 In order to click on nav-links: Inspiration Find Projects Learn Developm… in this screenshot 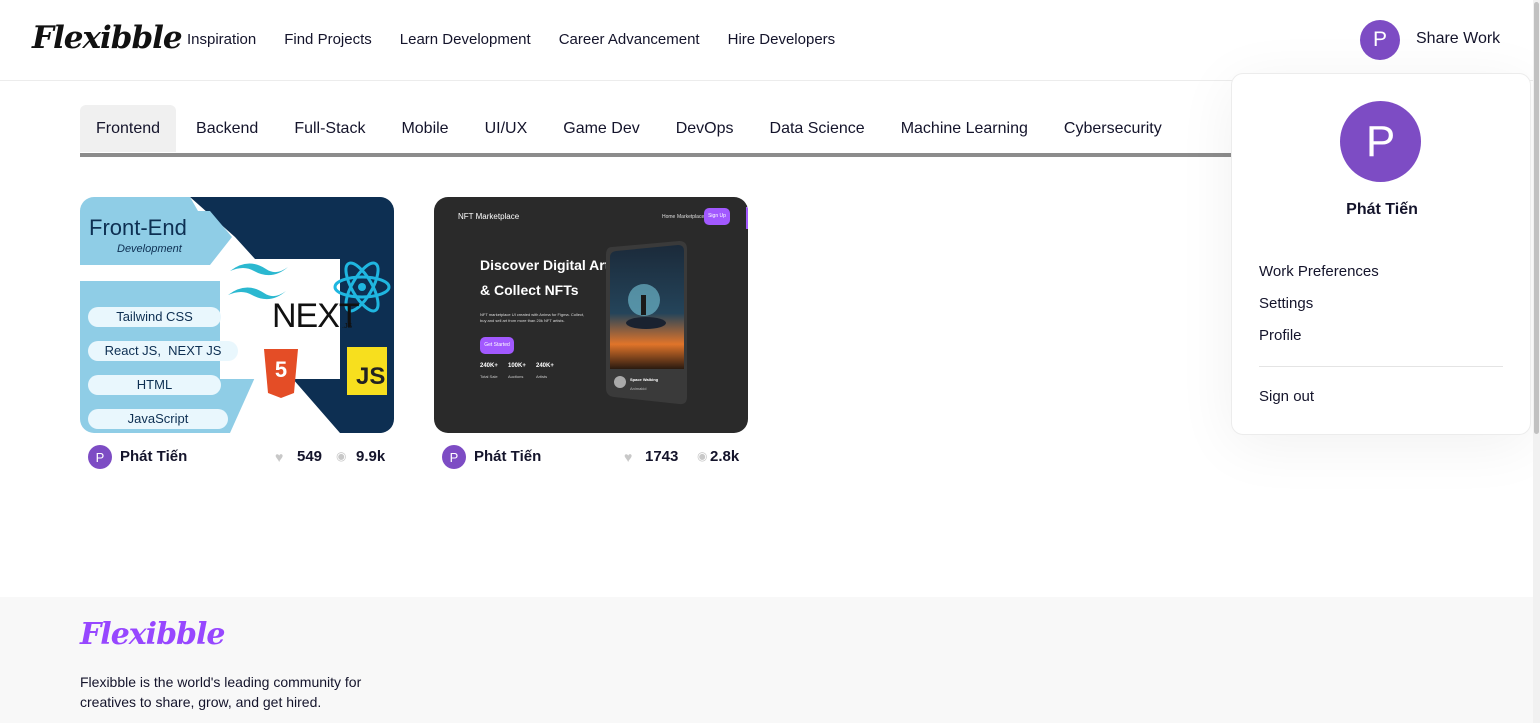, I will do `click(511, 39)`.